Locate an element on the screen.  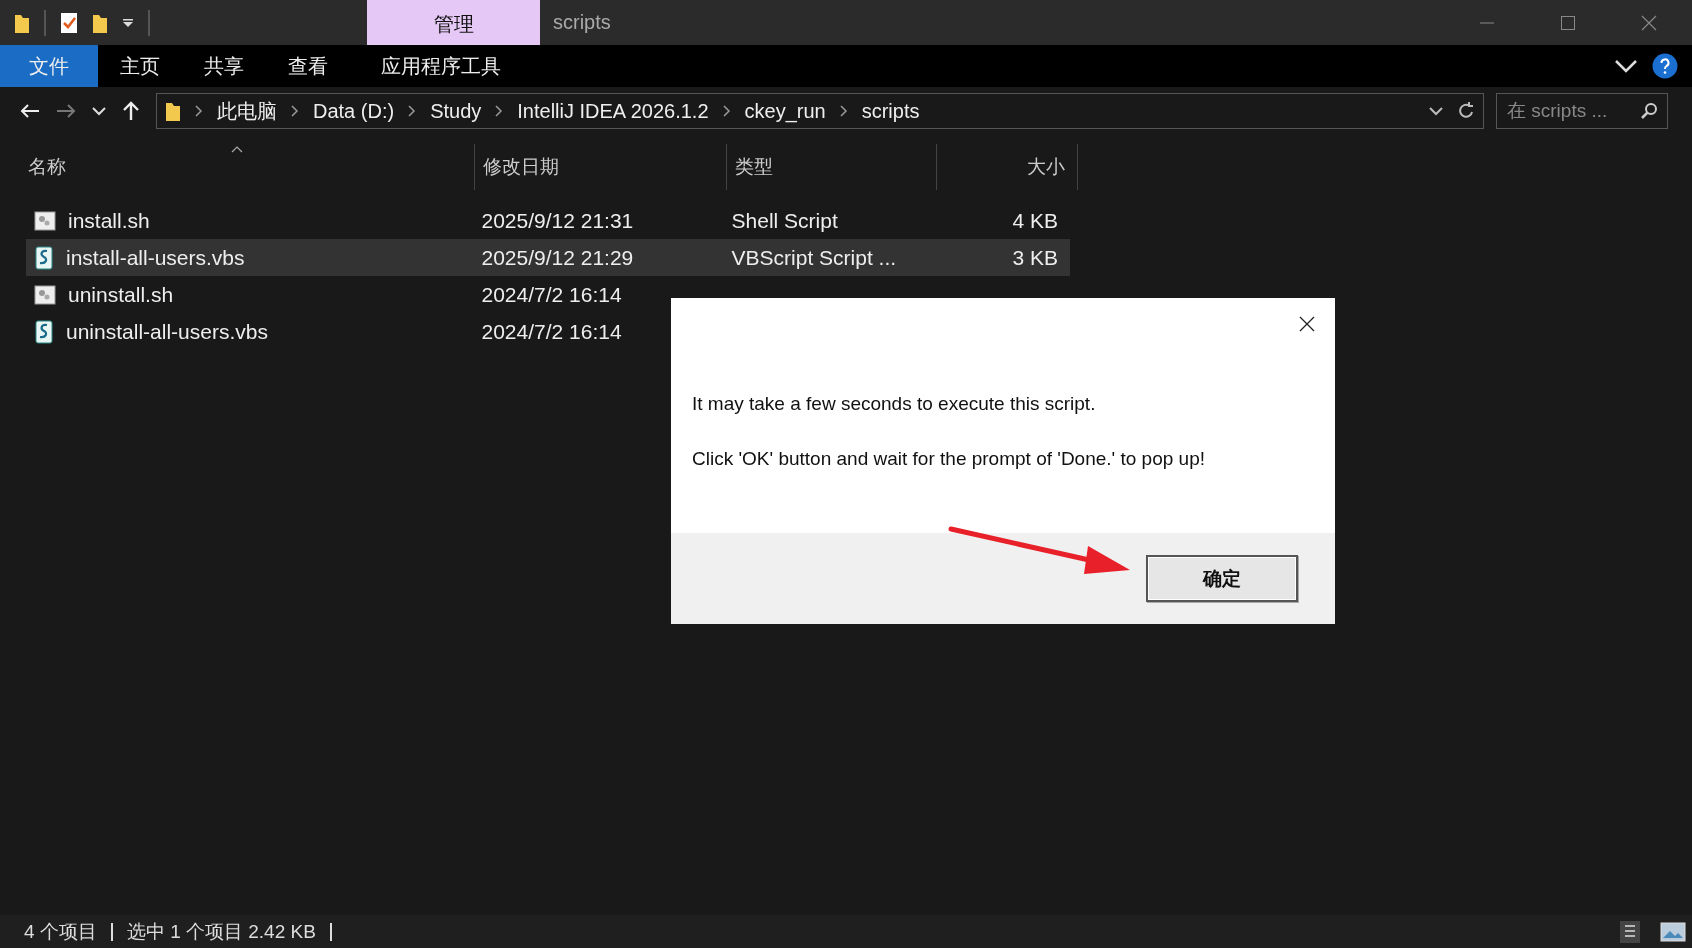
help-icon is located at coordinates (1665, 66).